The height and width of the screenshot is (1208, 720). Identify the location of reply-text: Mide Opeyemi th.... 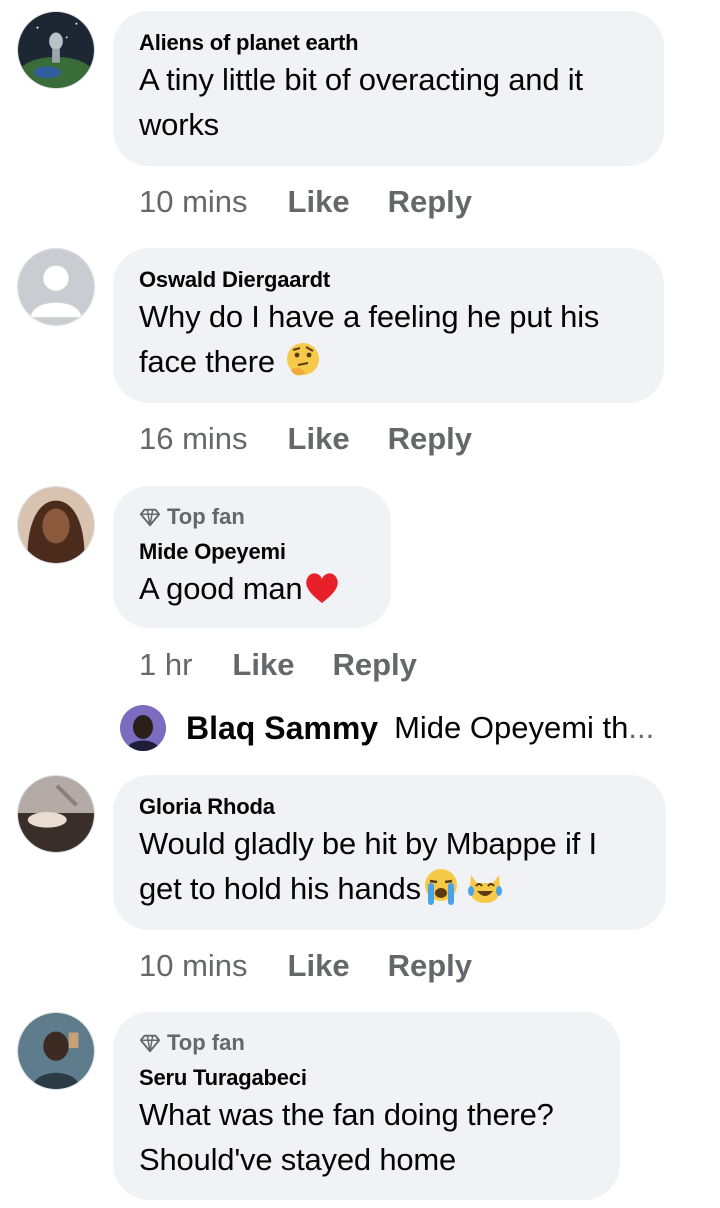
(524, 727).